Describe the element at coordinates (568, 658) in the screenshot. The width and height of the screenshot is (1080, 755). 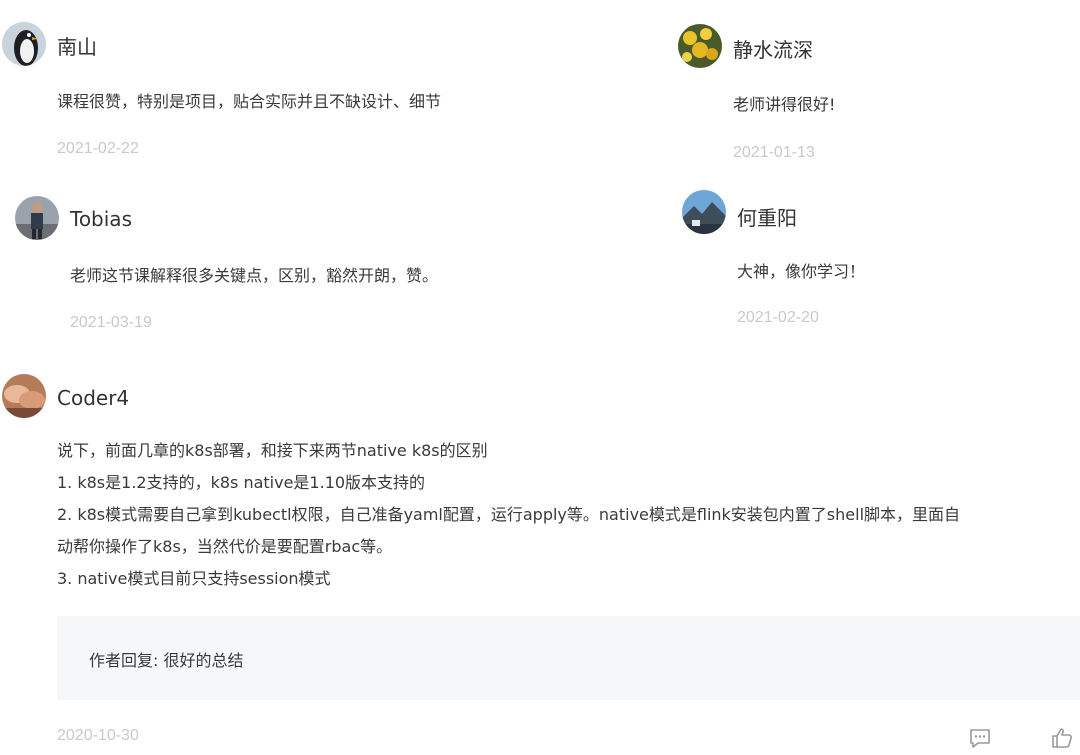
I see `author-reply-box: 作者回复: 很好的总结` at that location.